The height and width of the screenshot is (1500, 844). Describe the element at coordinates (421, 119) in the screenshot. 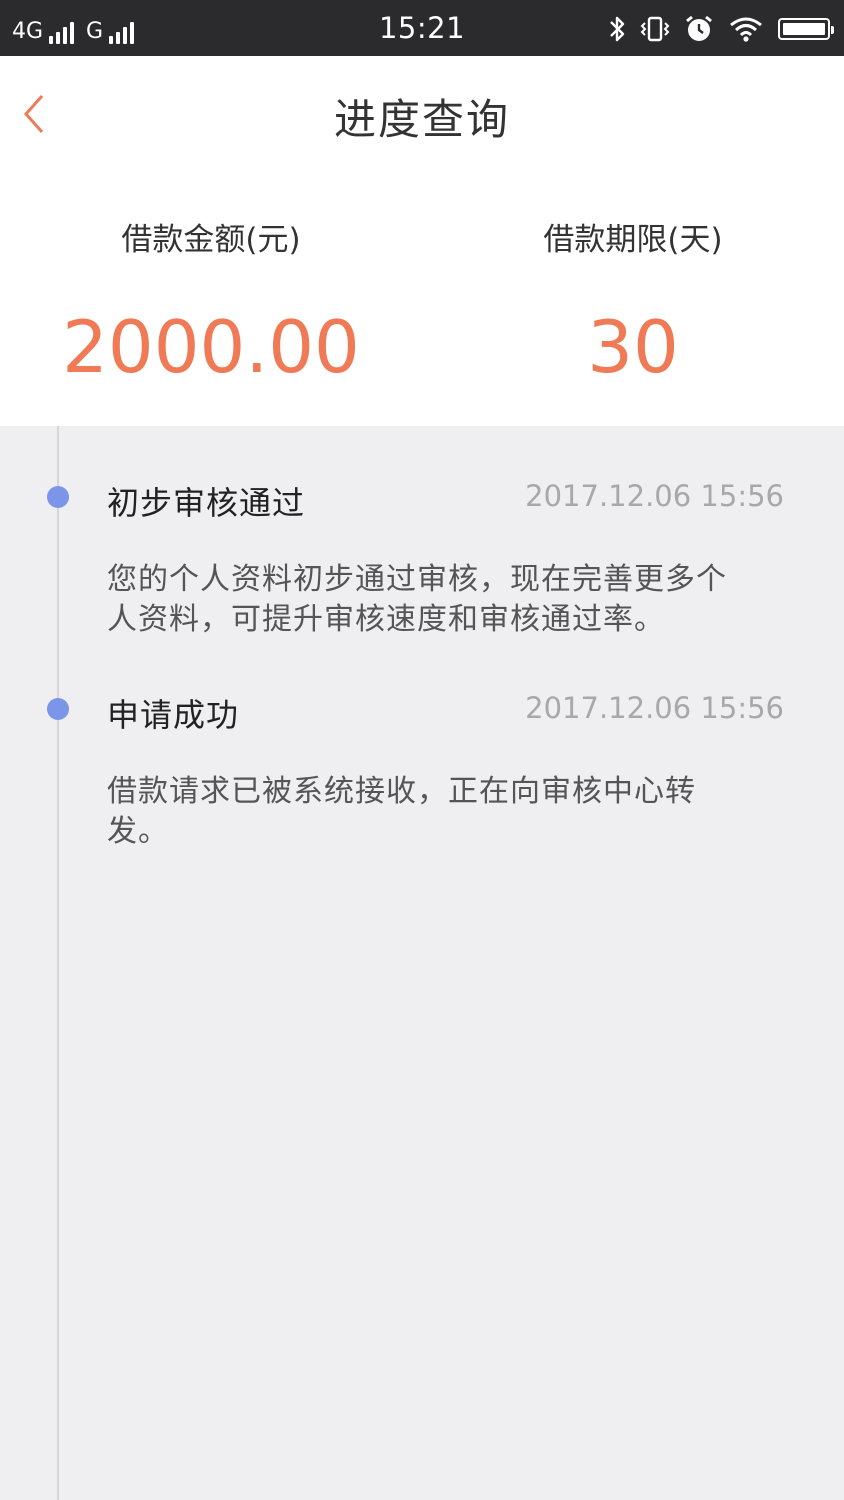

I see `page-title: 进度查询` at that location.